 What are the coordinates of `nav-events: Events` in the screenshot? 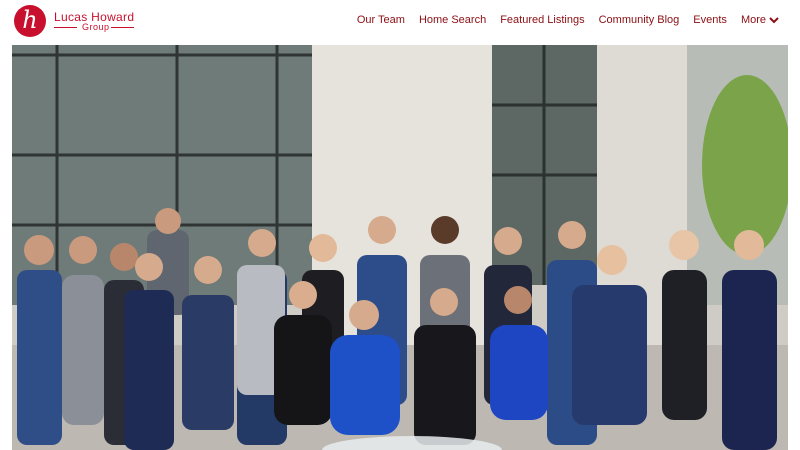 It's located at (710, 20).